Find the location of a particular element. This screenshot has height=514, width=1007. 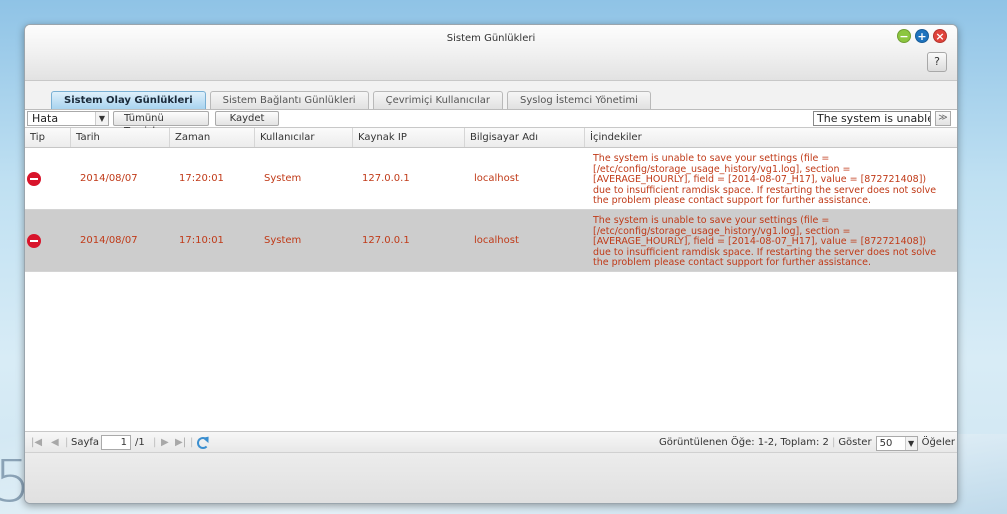

severity-select-value: Hata is located at coordinates (45, 118).